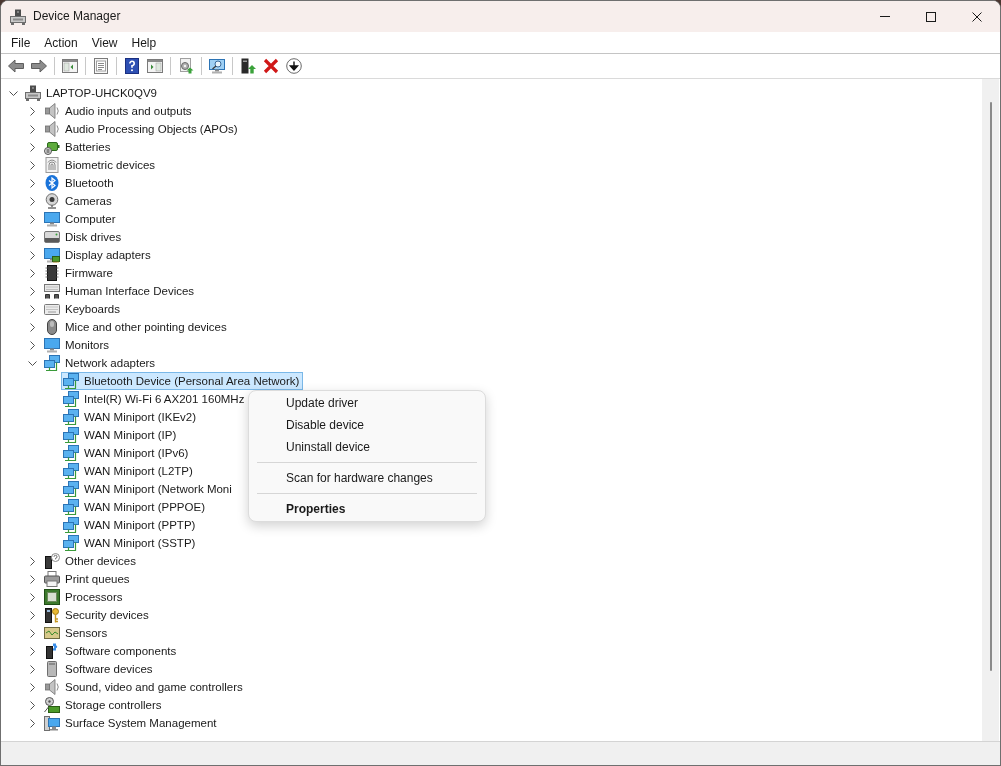  I want to click on menu-item: Properties, so click(367, 509).